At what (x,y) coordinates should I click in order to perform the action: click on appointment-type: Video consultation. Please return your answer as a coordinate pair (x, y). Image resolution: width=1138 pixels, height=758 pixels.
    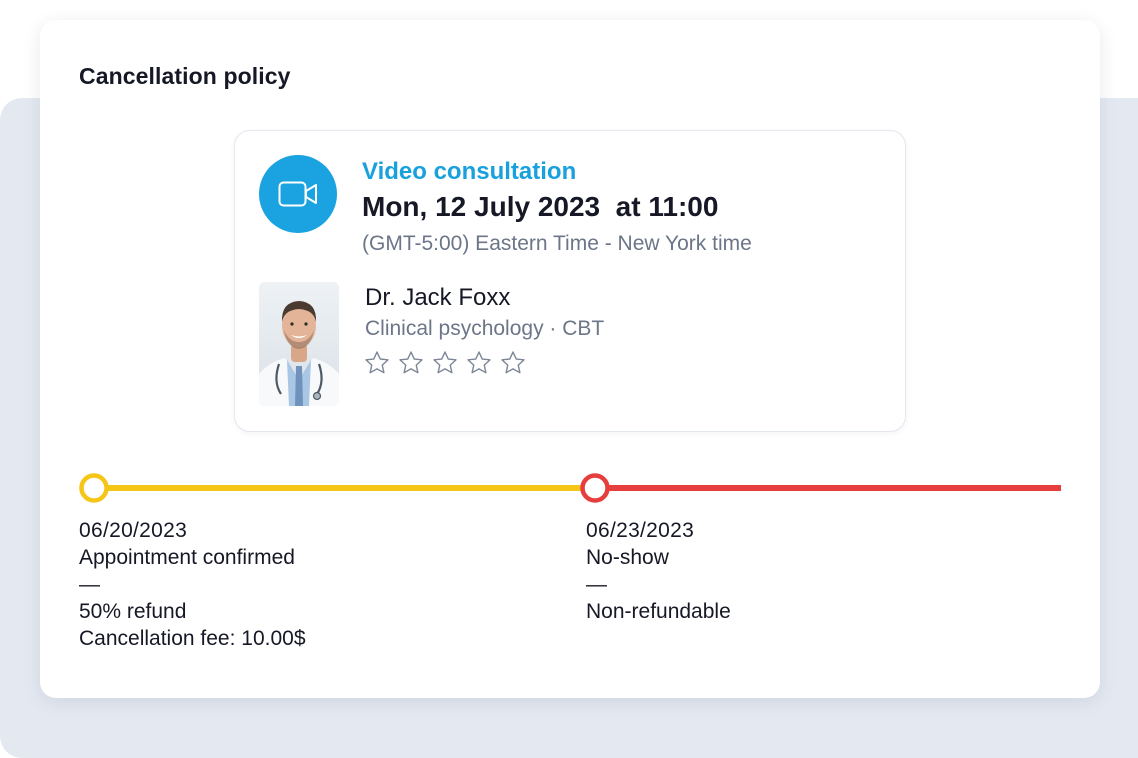
    Looking at the image, I should click on (469, 171).